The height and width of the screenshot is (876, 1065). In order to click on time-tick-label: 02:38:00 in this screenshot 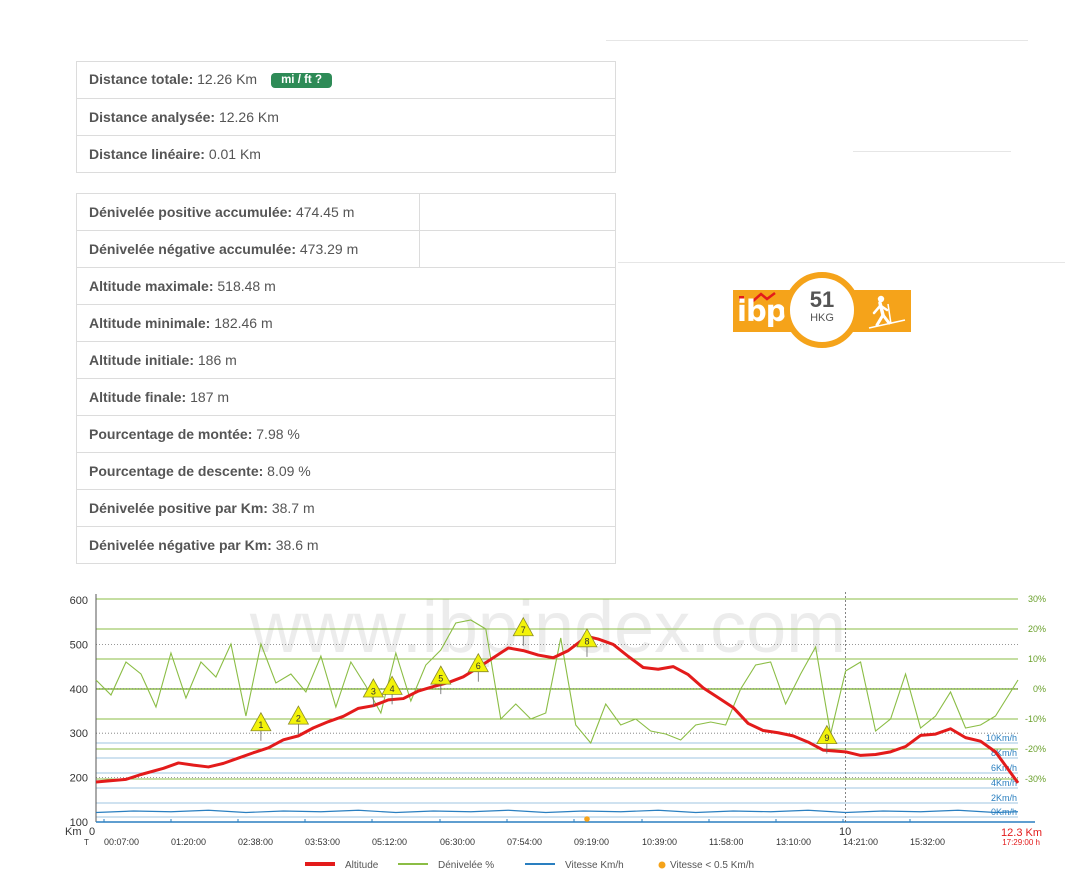, I will do `click(255, 842)`.